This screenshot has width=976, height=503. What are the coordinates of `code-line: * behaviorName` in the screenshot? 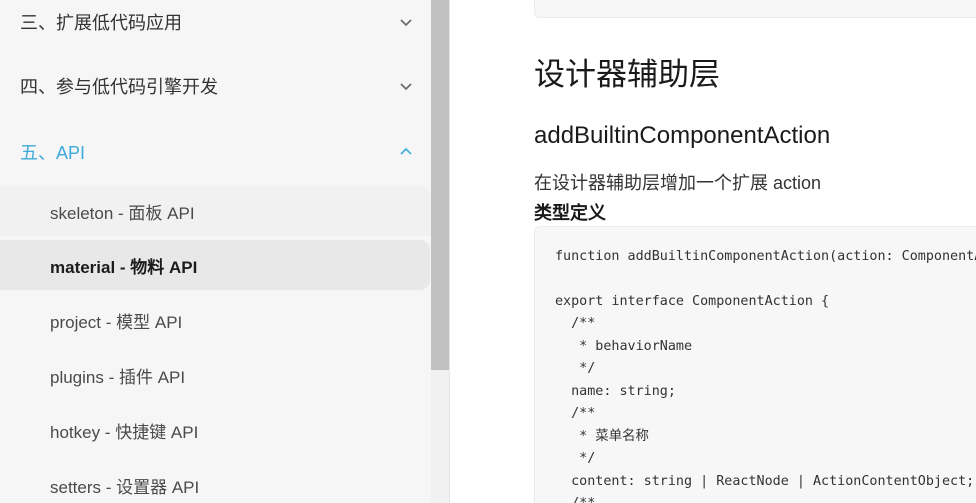 It's located at (624, 346).